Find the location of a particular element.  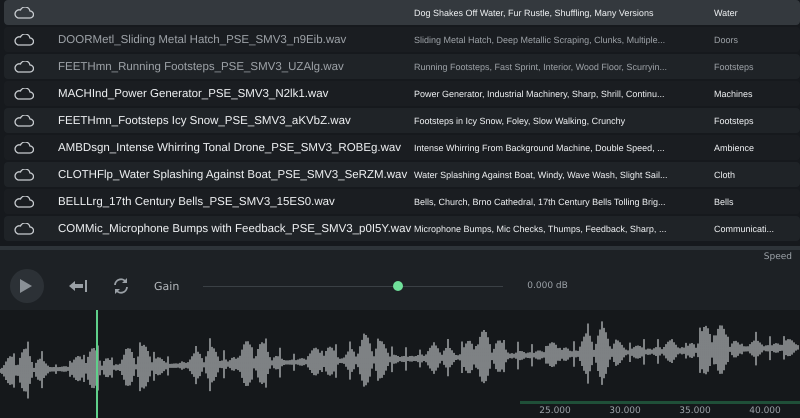

file-row: BELLLrg_17th Century Bells_PSE_SMV3_15ES0.wav Bells, Church, Brno Cathedral, 17th Century Bells Tolling Brig... Bells is located at coordinates (402, 201).